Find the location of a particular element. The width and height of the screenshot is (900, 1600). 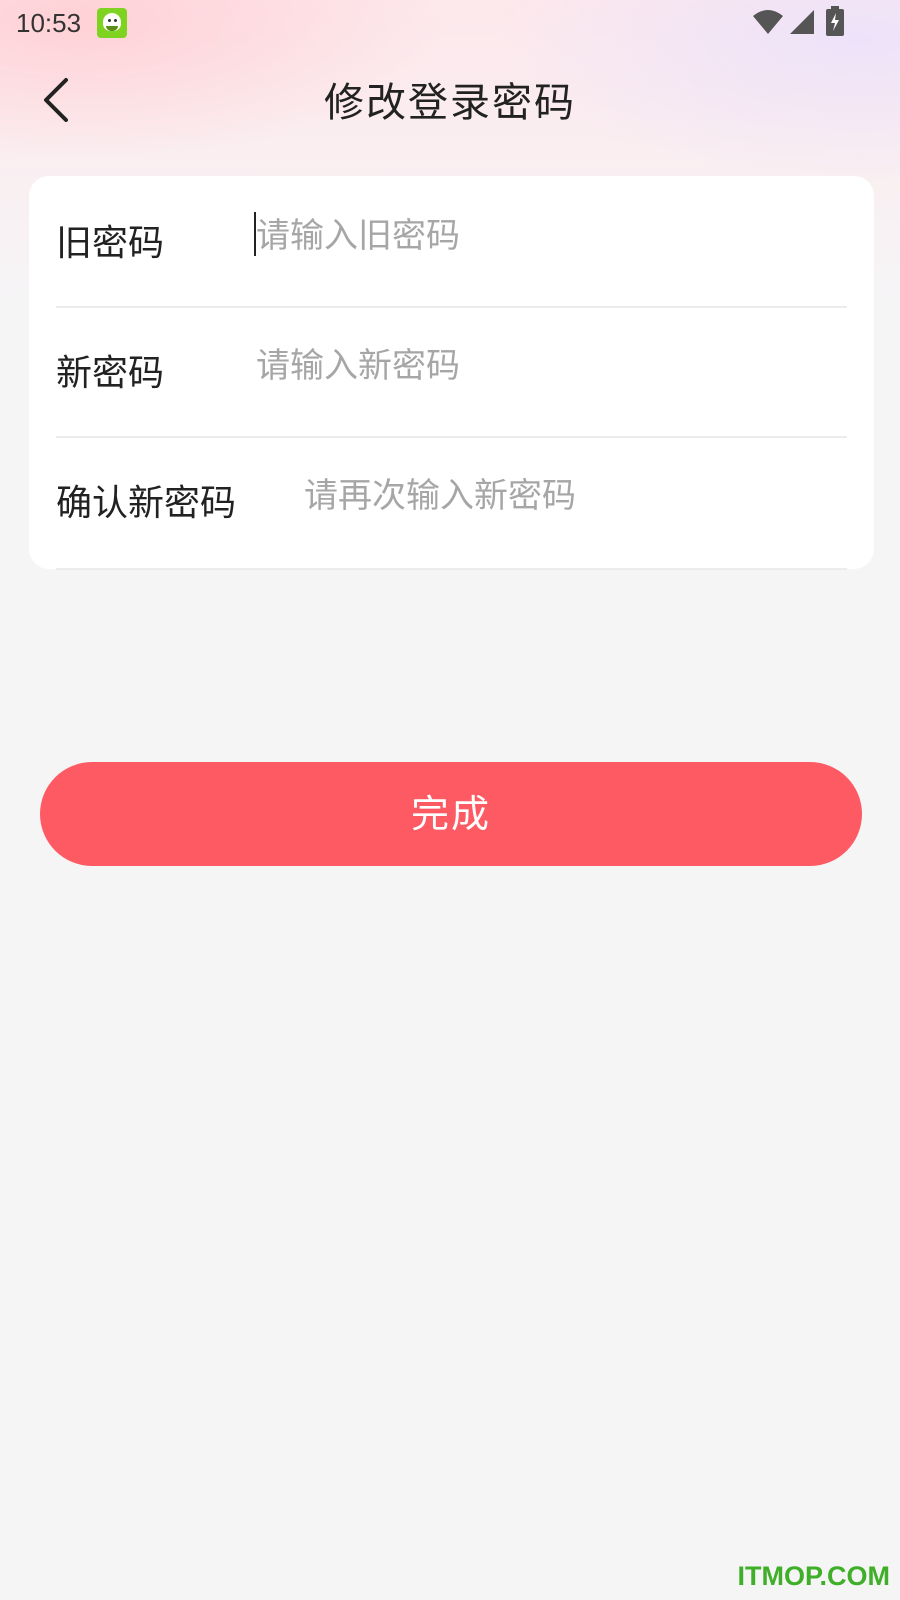

old-password-label: 旧密码 is located at coordinates (110, 243).